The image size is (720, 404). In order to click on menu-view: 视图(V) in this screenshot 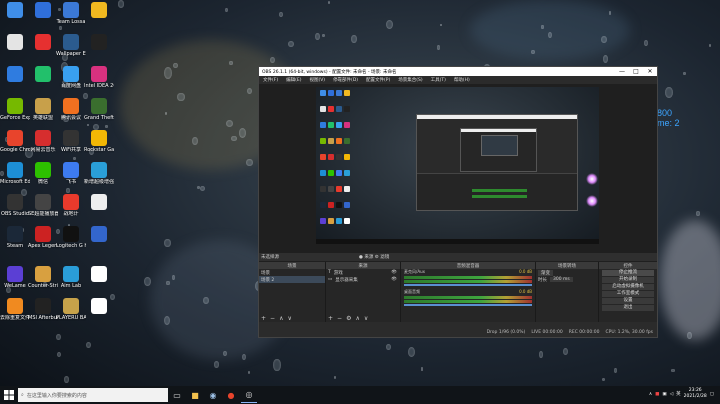, I will do `click(317, 80)`.